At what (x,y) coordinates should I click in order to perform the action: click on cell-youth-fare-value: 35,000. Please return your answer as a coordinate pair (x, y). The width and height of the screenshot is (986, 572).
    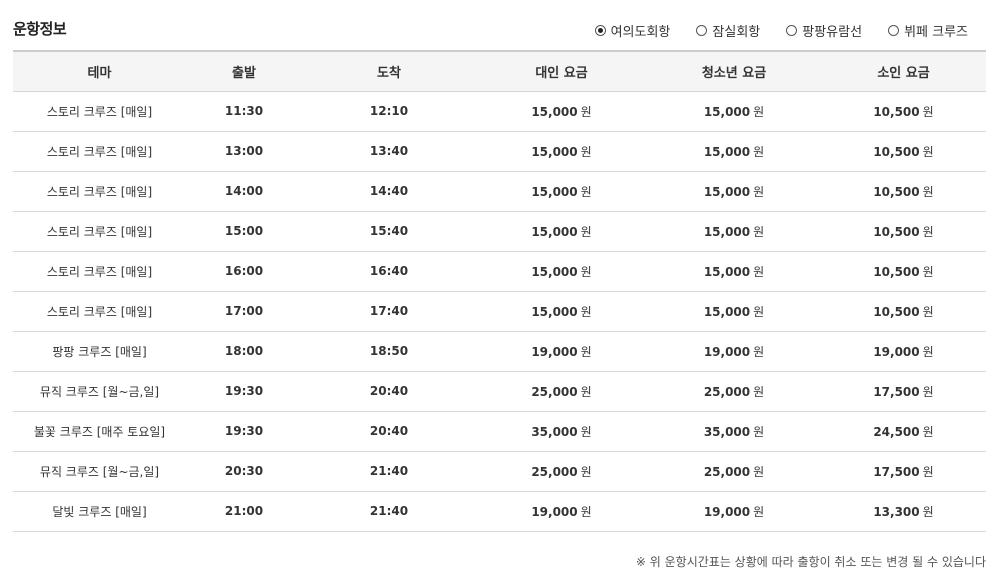
    Looking at the image, I should click on (727, 431).